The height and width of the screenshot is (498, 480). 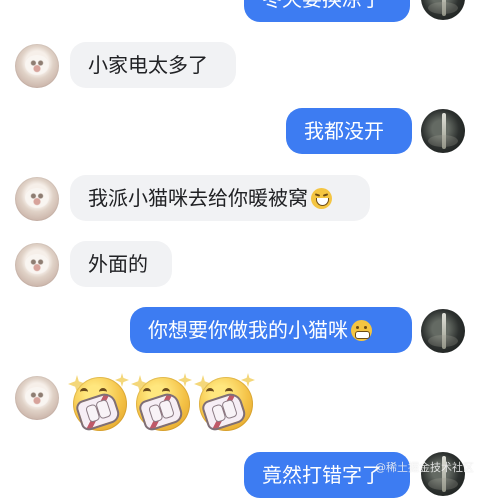 What do you see at coordinates (322, 4) in the screenshot?
I see `message-text: 冬天要换凉了` at bounding box center [322, 4].